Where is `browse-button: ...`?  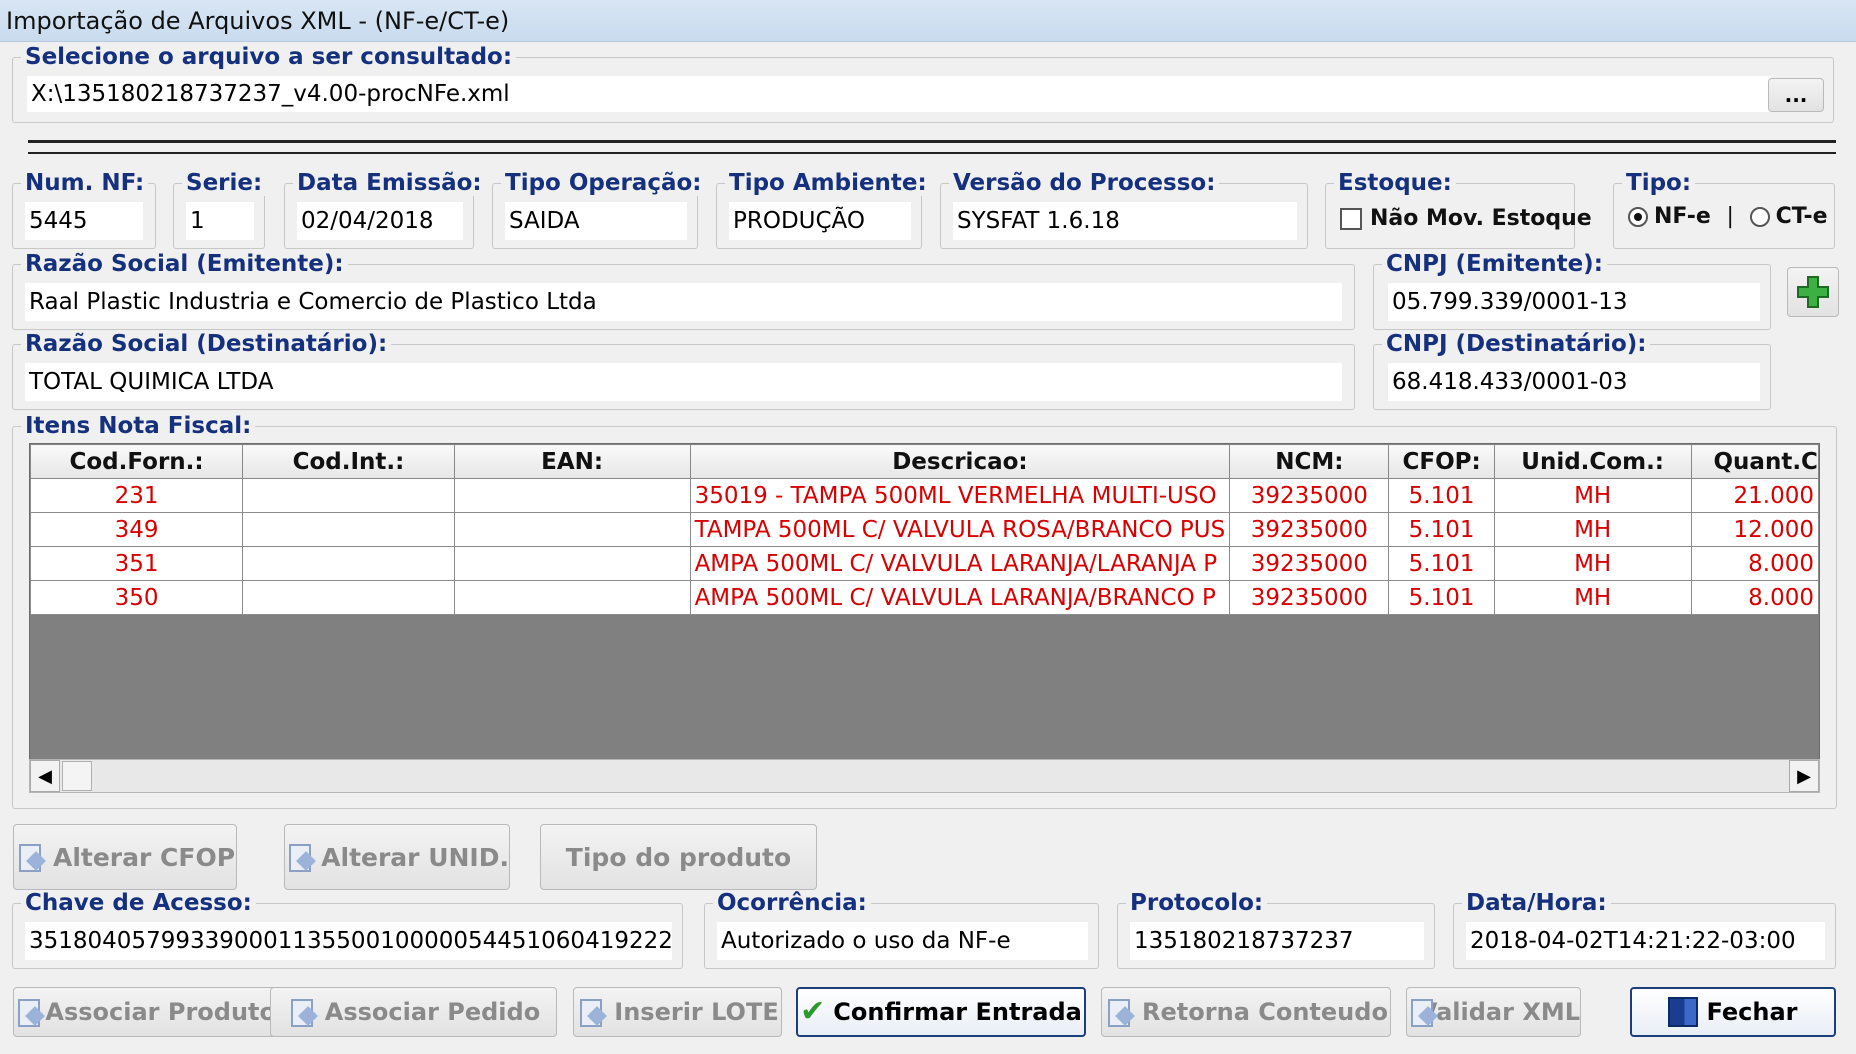
browse-button: ... is located at coordinates (1796, 95).